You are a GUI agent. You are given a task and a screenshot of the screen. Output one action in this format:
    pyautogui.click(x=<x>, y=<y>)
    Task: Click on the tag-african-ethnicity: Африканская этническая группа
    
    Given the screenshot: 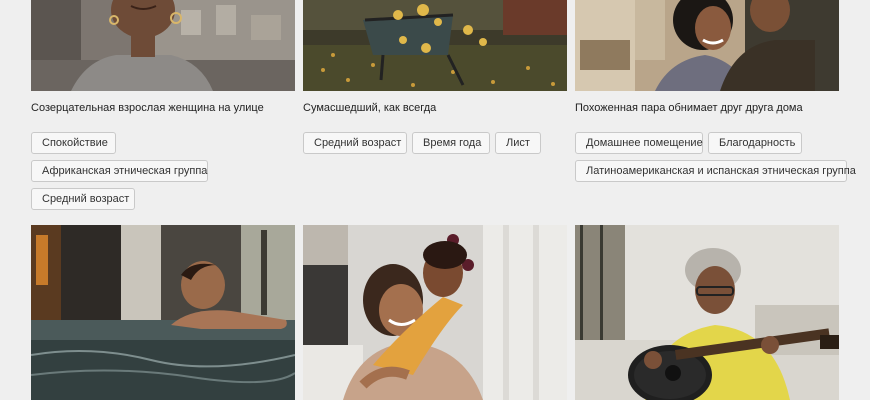 What is the action you would take?
    pyautogui.click(x=119, y=171)
    